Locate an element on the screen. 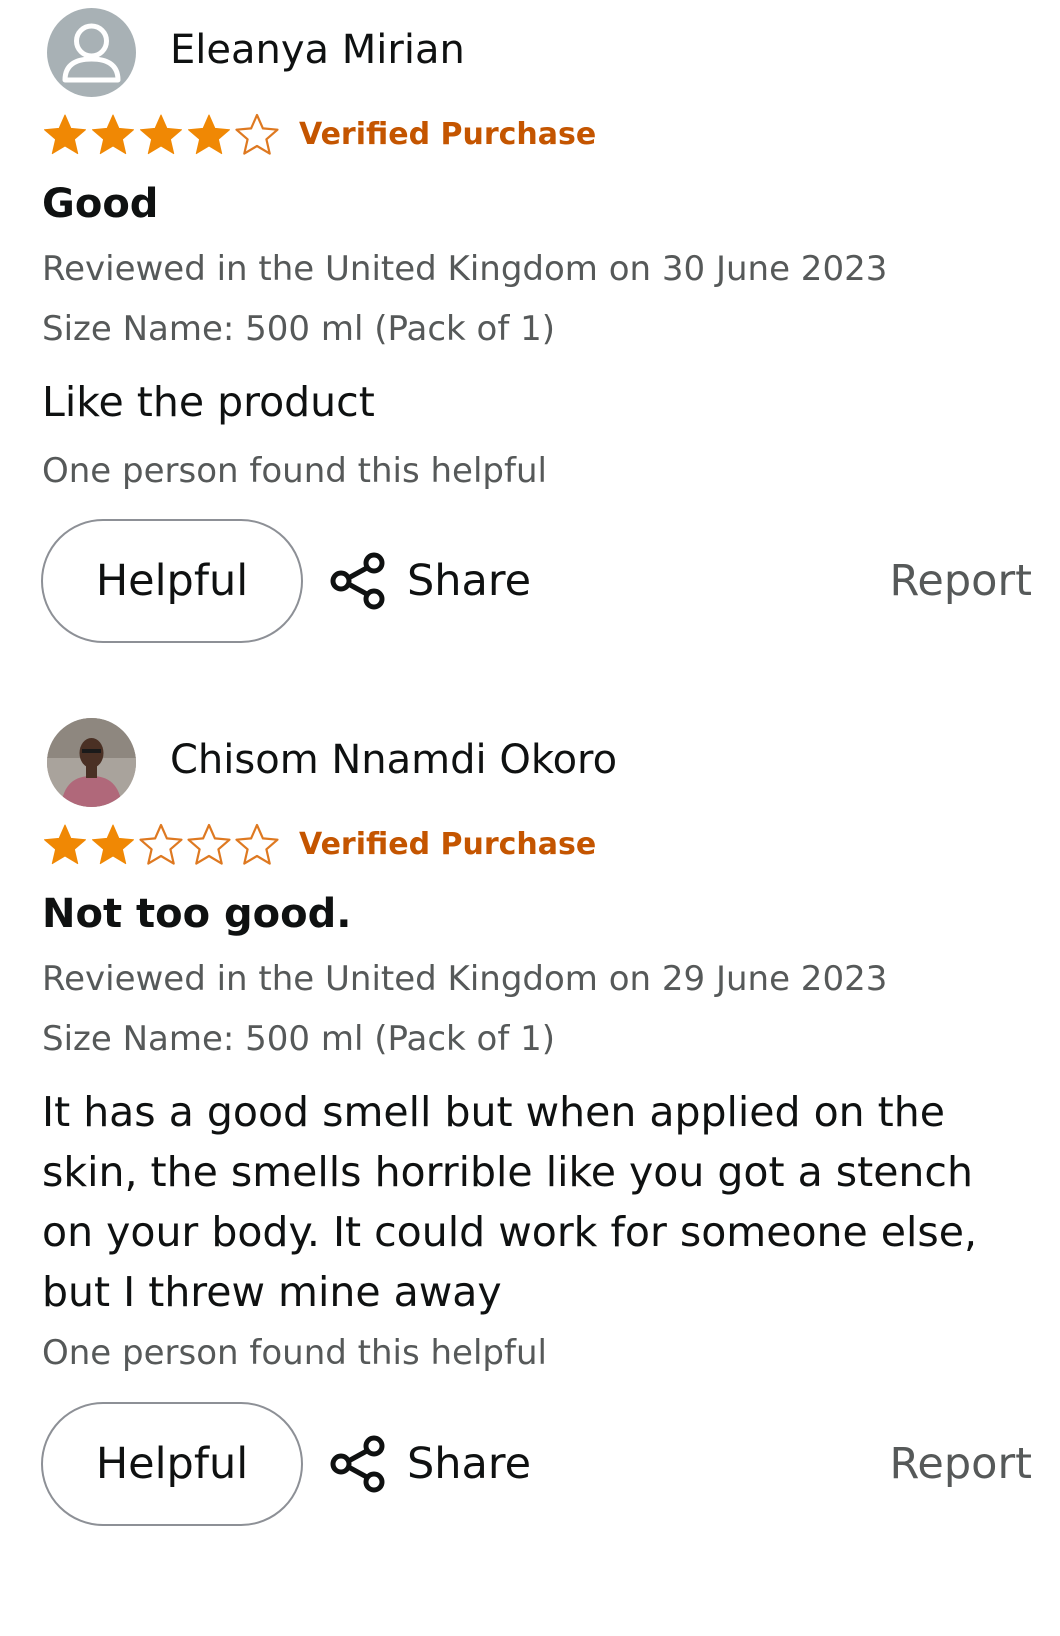 Image resolution: width=1060 pixels, height=1636 pixels. generic-user-icon is located at coordinates (91, 53).